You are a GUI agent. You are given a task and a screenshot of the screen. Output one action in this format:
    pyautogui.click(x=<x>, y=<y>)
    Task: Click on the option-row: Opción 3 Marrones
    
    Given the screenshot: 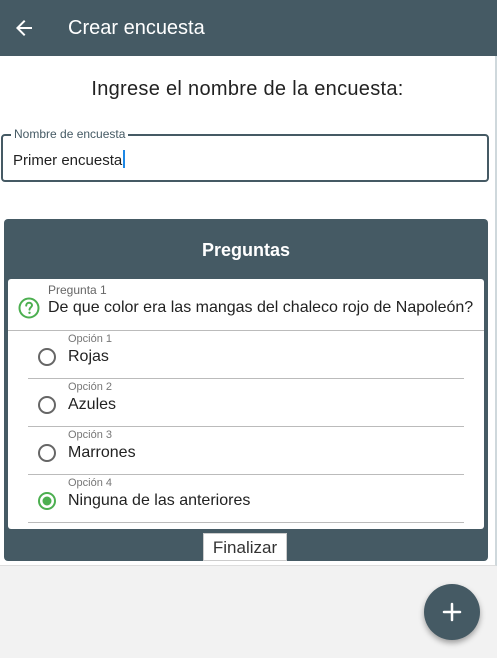 What is the action you would take?
    pyautogui.click(x=246, y=451)
    